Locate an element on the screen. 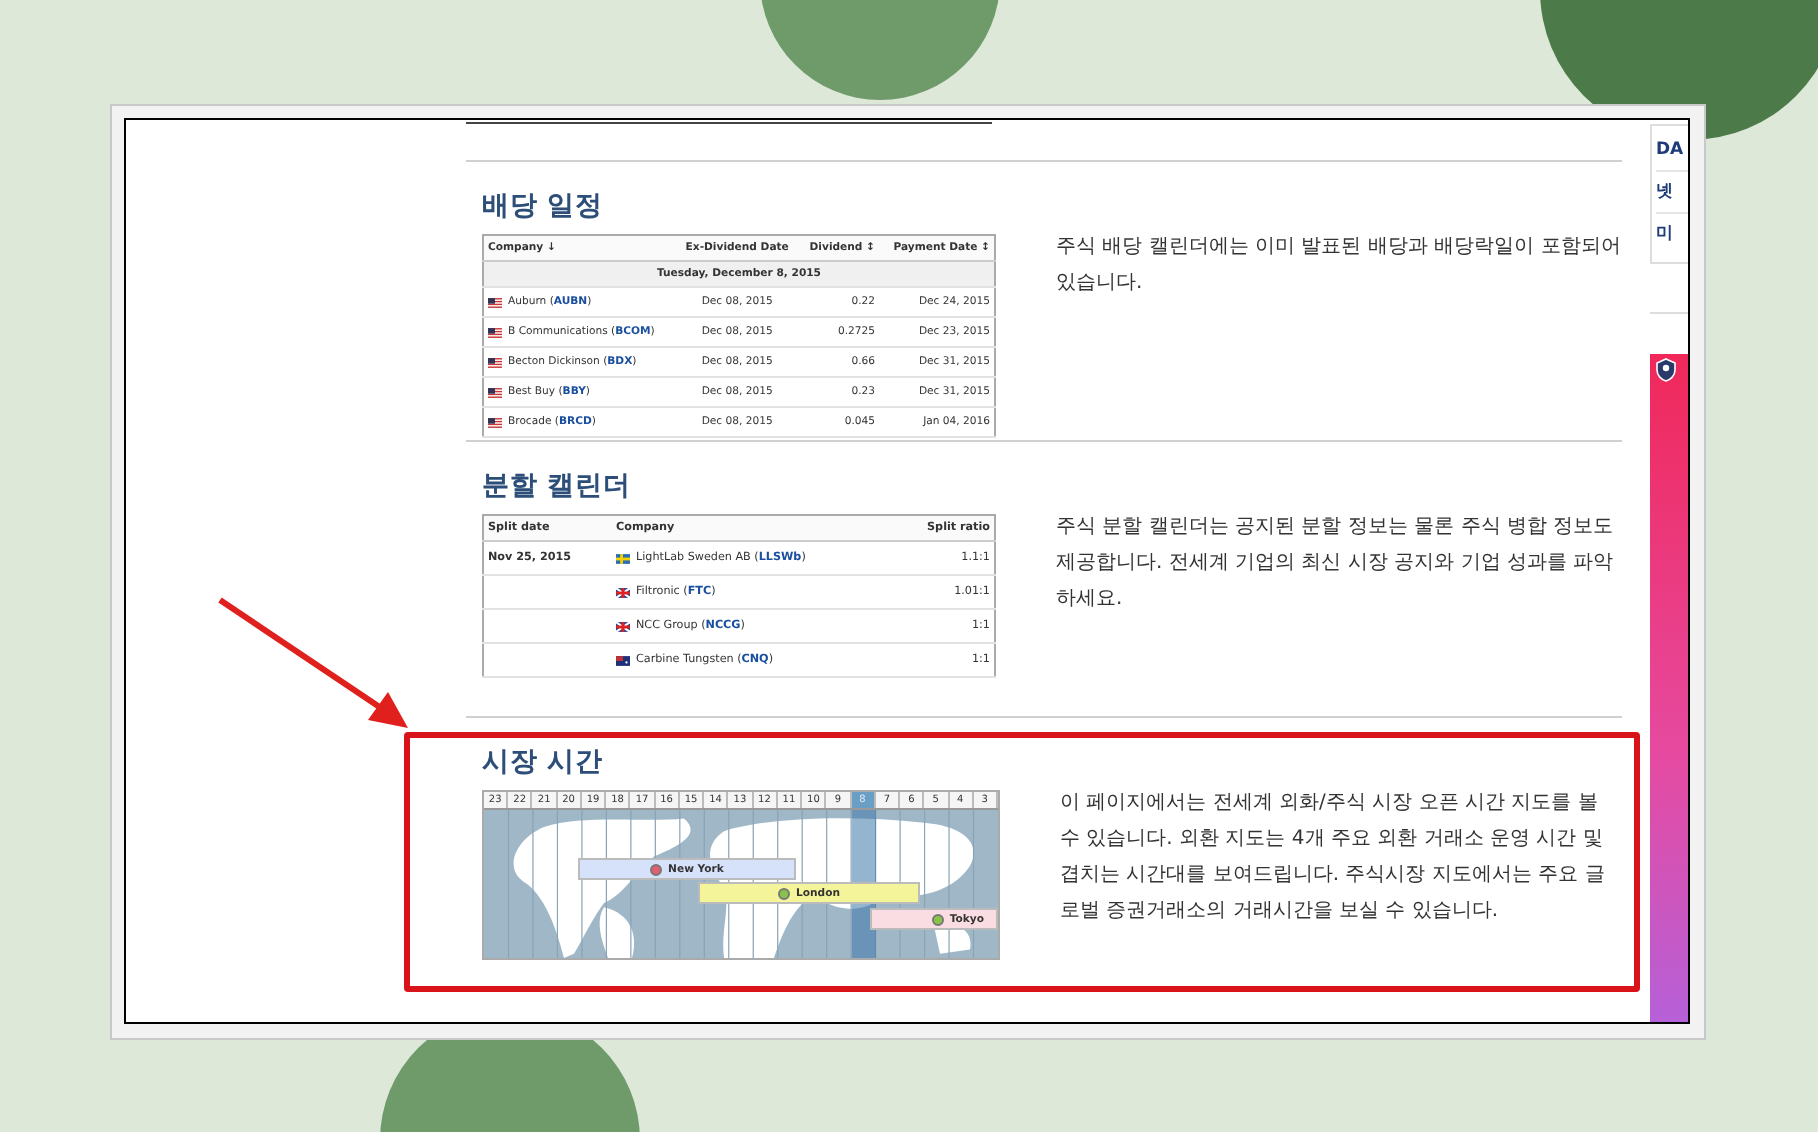 Image resolution: width=1818 pixels, height=1132 pixels. section-heading: 시장 시간 is located at coordinates (544, 762).